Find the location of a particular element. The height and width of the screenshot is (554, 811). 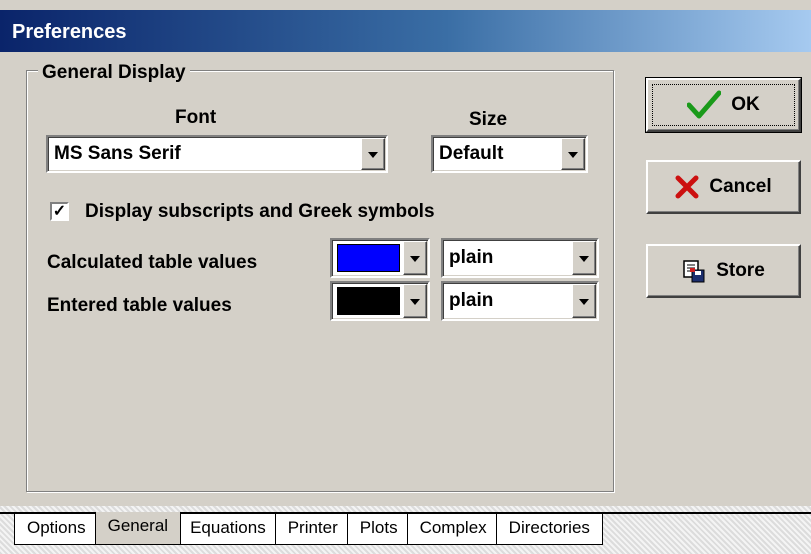

store-disk-icon is located at coordinates (694, 271).